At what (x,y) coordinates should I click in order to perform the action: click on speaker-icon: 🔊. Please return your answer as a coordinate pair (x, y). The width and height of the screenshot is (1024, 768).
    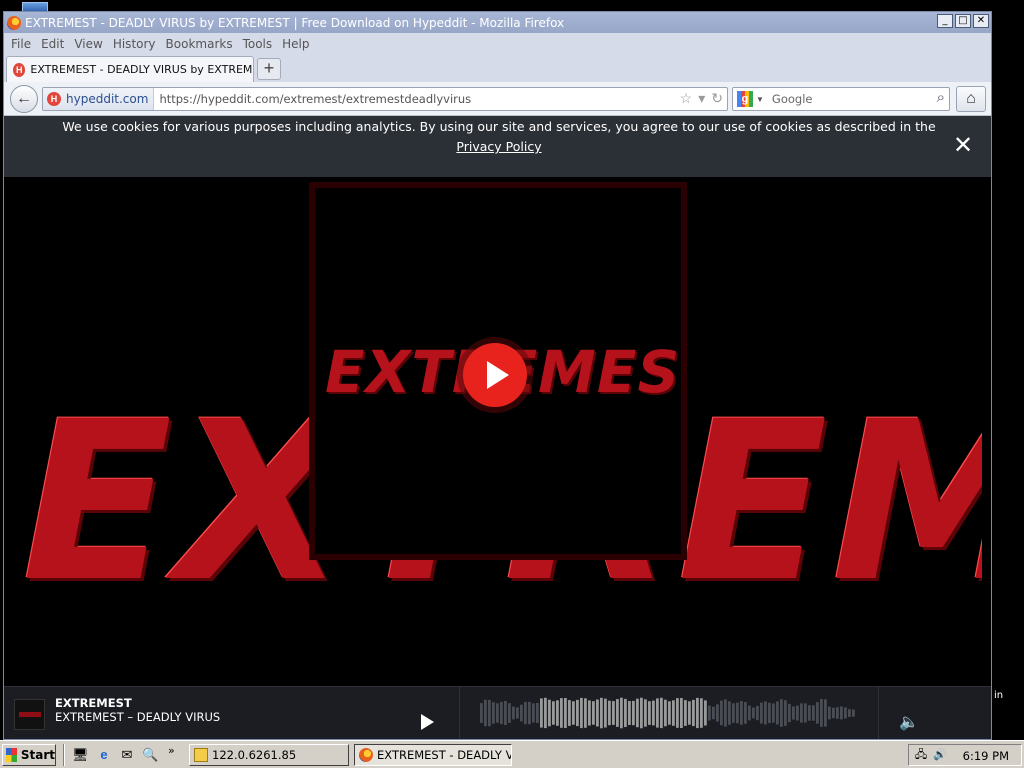
    Looking at the image, I should click on (940, 755).